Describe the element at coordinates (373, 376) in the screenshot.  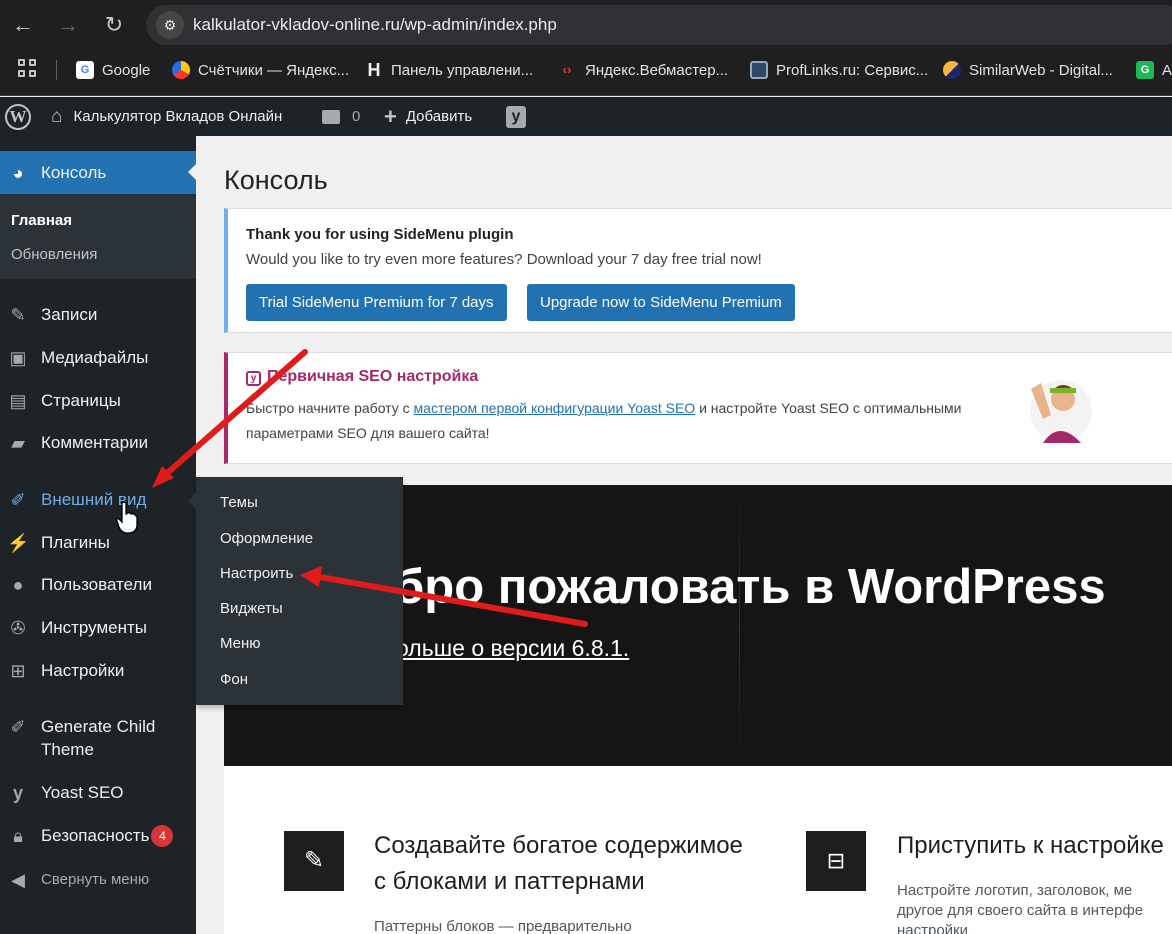
I see `seo-title-text: Первичная SEO настройка` at that location.